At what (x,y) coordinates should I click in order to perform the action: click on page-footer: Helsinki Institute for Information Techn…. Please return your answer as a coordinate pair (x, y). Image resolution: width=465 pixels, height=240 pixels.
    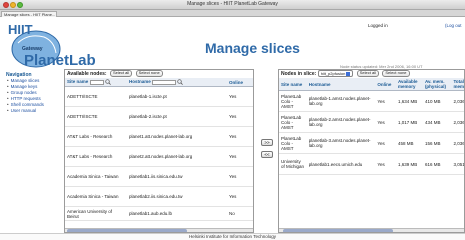
    Looking at the image, I should click on (232, 236).